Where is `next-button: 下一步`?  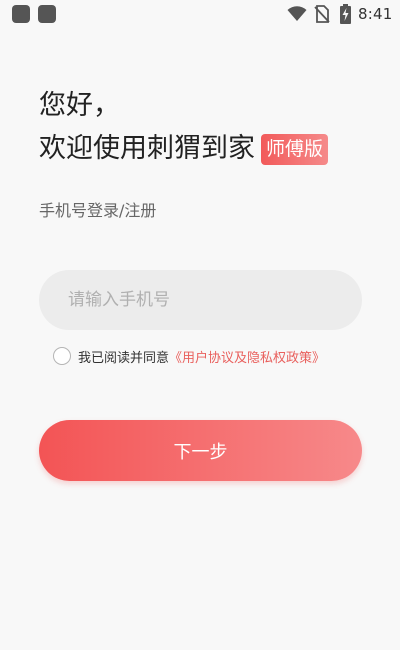
next-button: 下一步 is located at coordinates (200, 450).